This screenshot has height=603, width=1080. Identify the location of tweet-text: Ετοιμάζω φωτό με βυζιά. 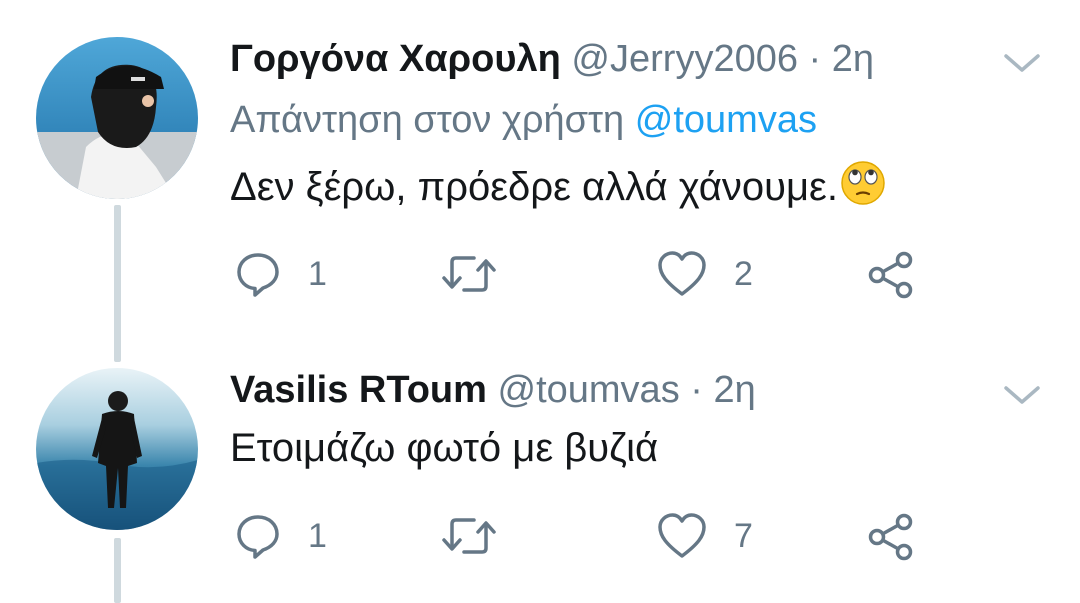
(444, 448).